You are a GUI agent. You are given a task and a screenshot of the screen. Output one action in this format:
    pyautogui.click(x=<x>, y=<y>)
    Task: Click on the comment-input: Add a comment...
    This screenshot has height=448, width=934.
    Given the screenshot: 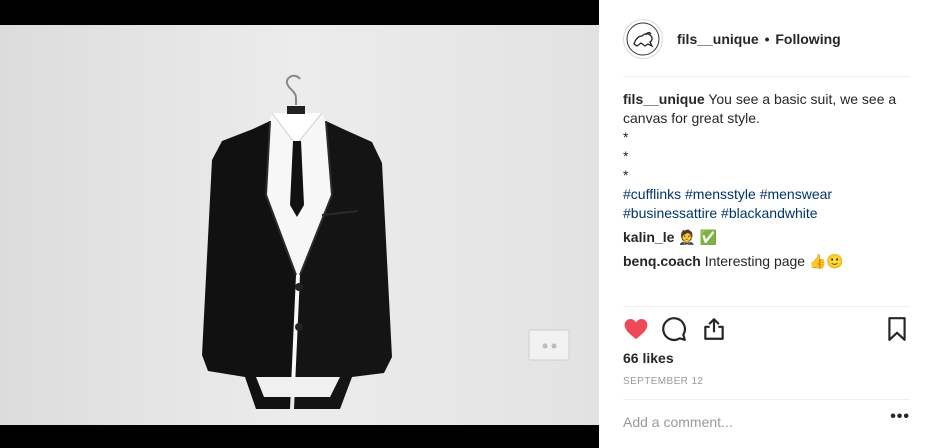 What is the action you would take?
    pyautogui.click(x=678, y=422)
    